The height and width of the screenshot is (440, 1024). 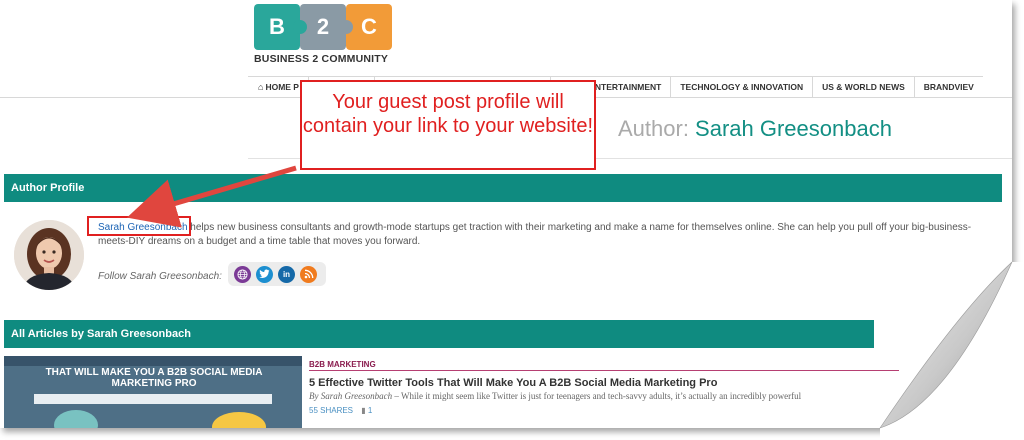 I want to click on page-title: Author: Sarah Greesonbach, so click(x=755, y=129).